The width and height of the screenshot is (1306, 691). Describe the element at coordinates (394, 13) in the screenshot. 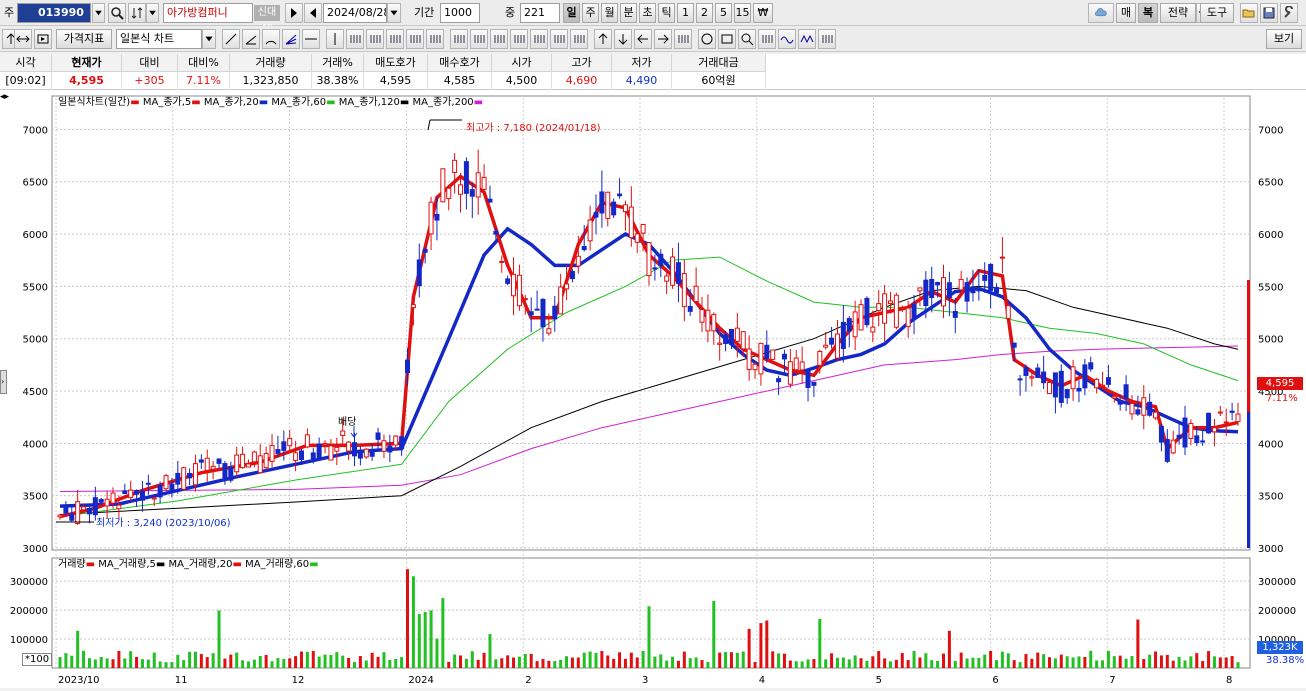

I see `date-dropdown-icon` at that location.